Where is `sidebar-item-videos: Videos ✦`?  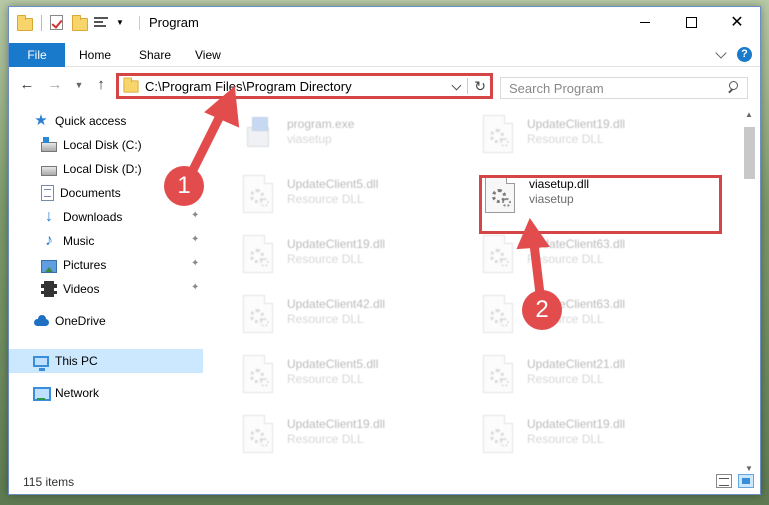 sidebar-item-videos: Videos ✦ is located at coordinates (122, 289).